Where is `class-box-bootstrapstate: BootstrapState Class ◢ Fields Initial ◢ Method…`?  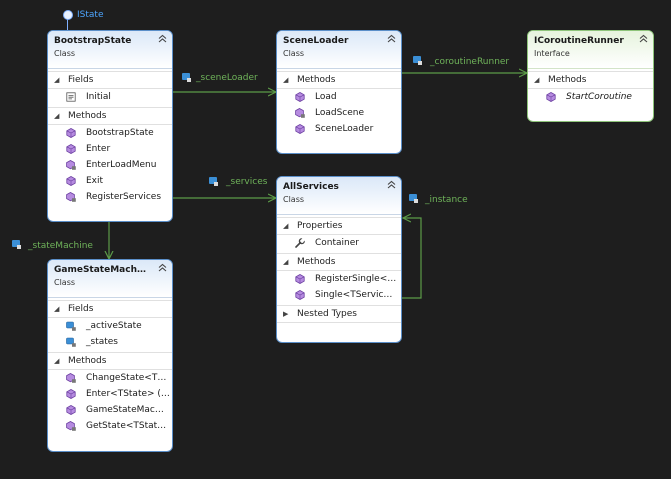 class-box-bootstrapstate: BootstrapState Class ◢ Fields Initial ◢ Method… is located at coordinates (110, 126).